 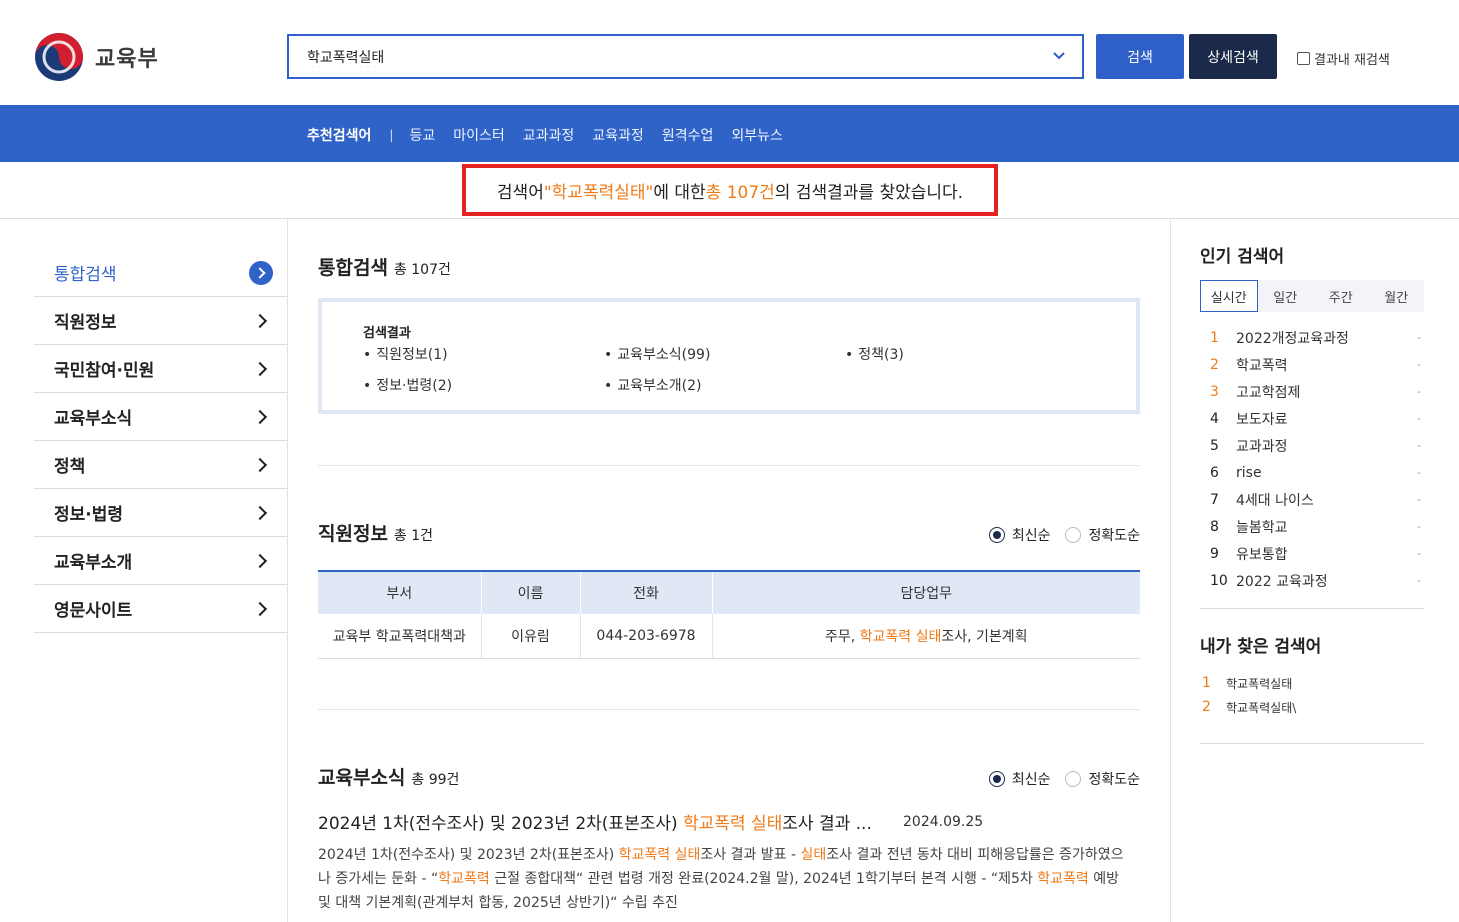 I want to click on result-summary-bar: 검색어 "학교폭력실태" 에 대한 총 107건 의 검색결과를 찾았습니다., so click(x=729, y=190).